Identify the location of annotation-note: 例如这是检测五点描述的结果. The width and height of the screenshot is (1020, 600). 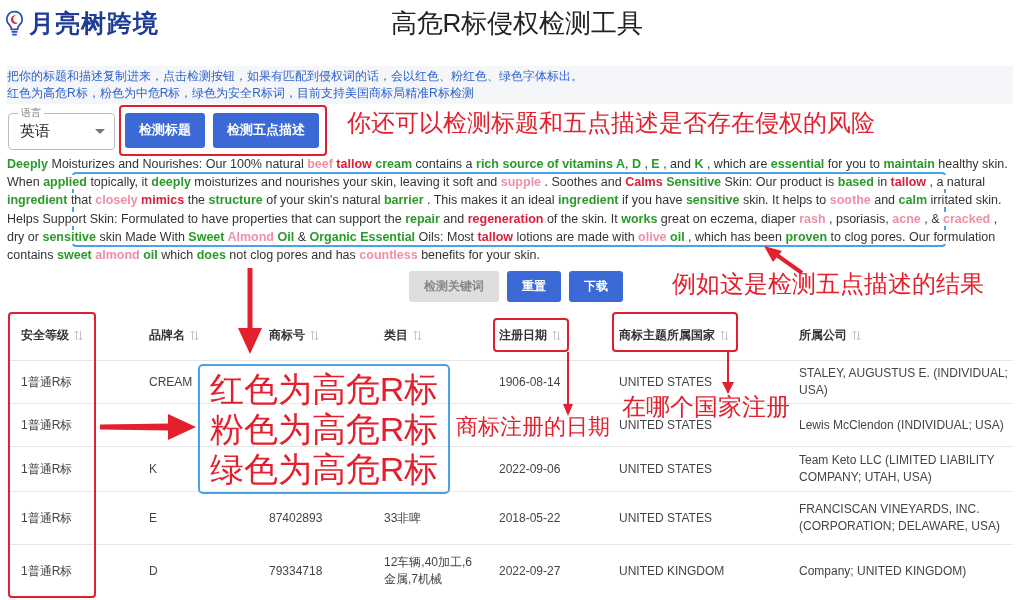
(828, 284).